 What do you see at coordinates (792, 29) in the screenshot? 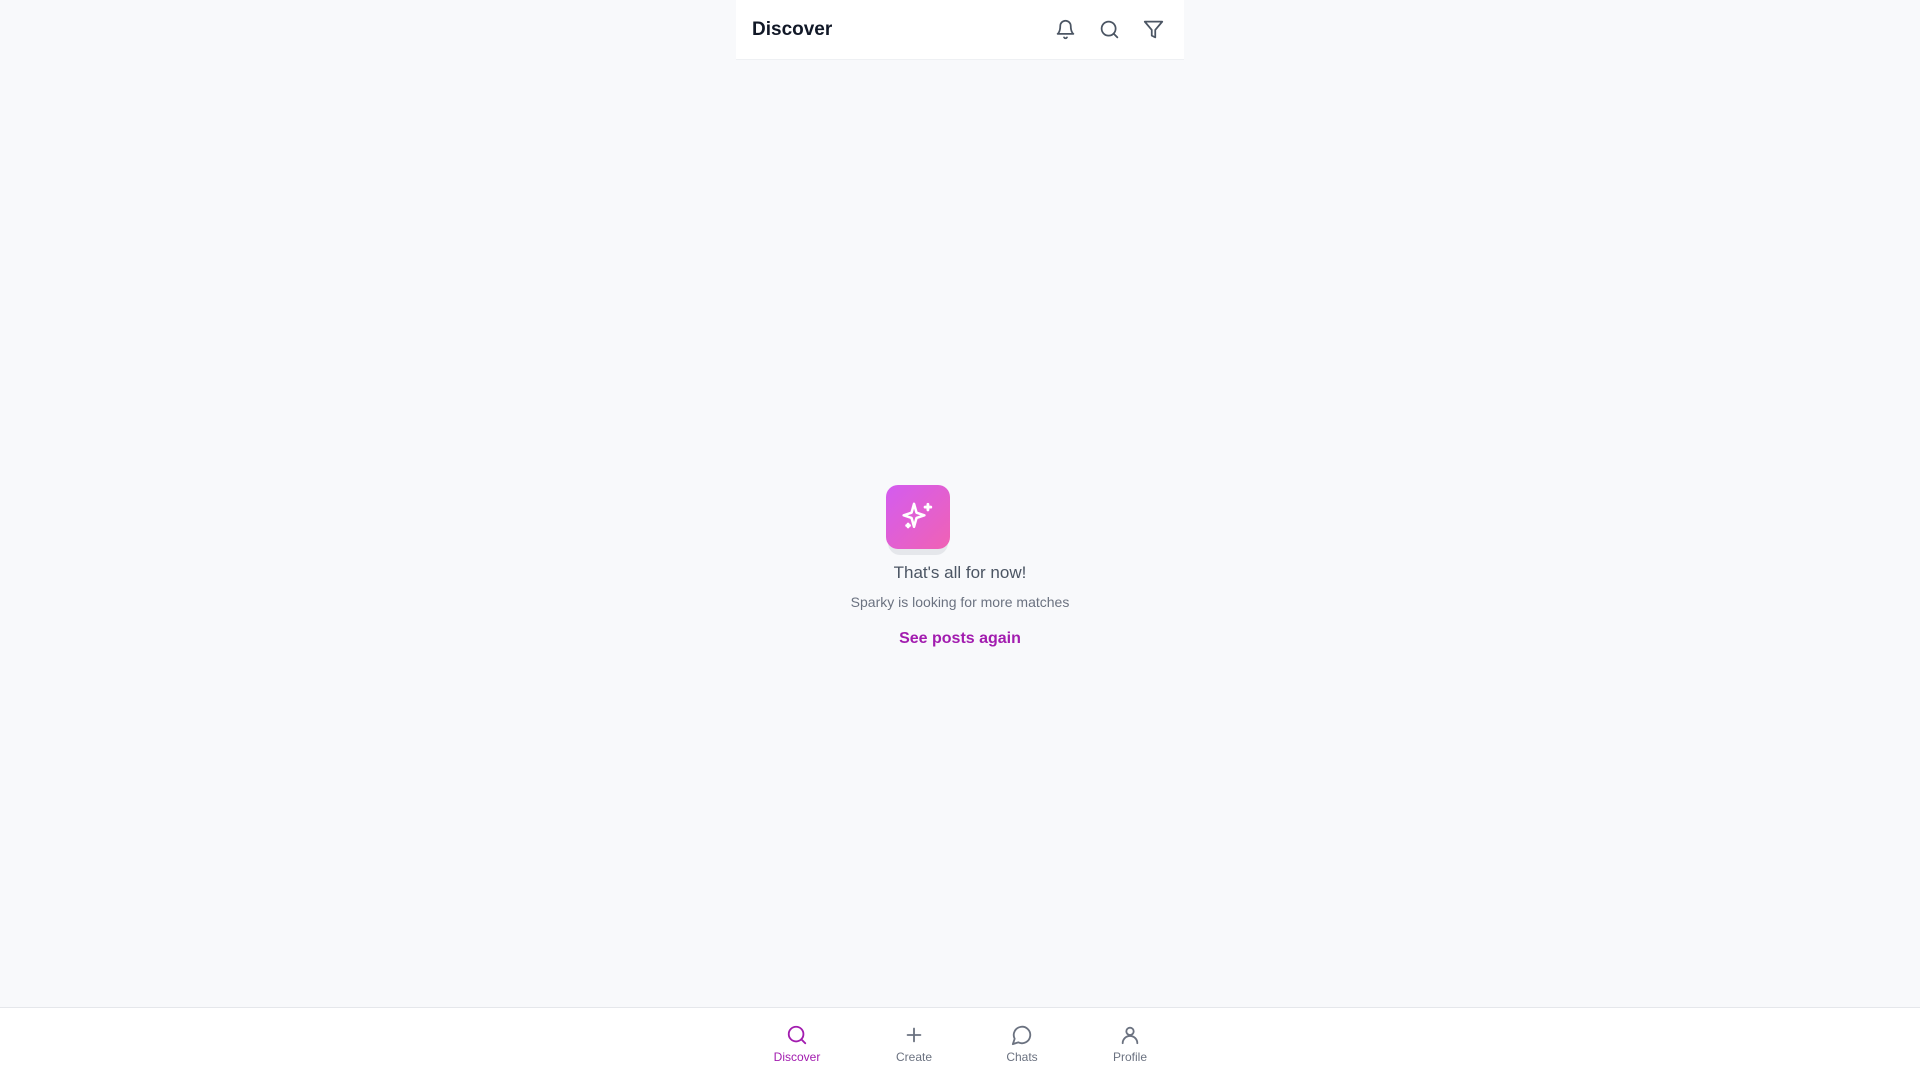
I see `page-title: Discover` at bounding box center [792, 29].